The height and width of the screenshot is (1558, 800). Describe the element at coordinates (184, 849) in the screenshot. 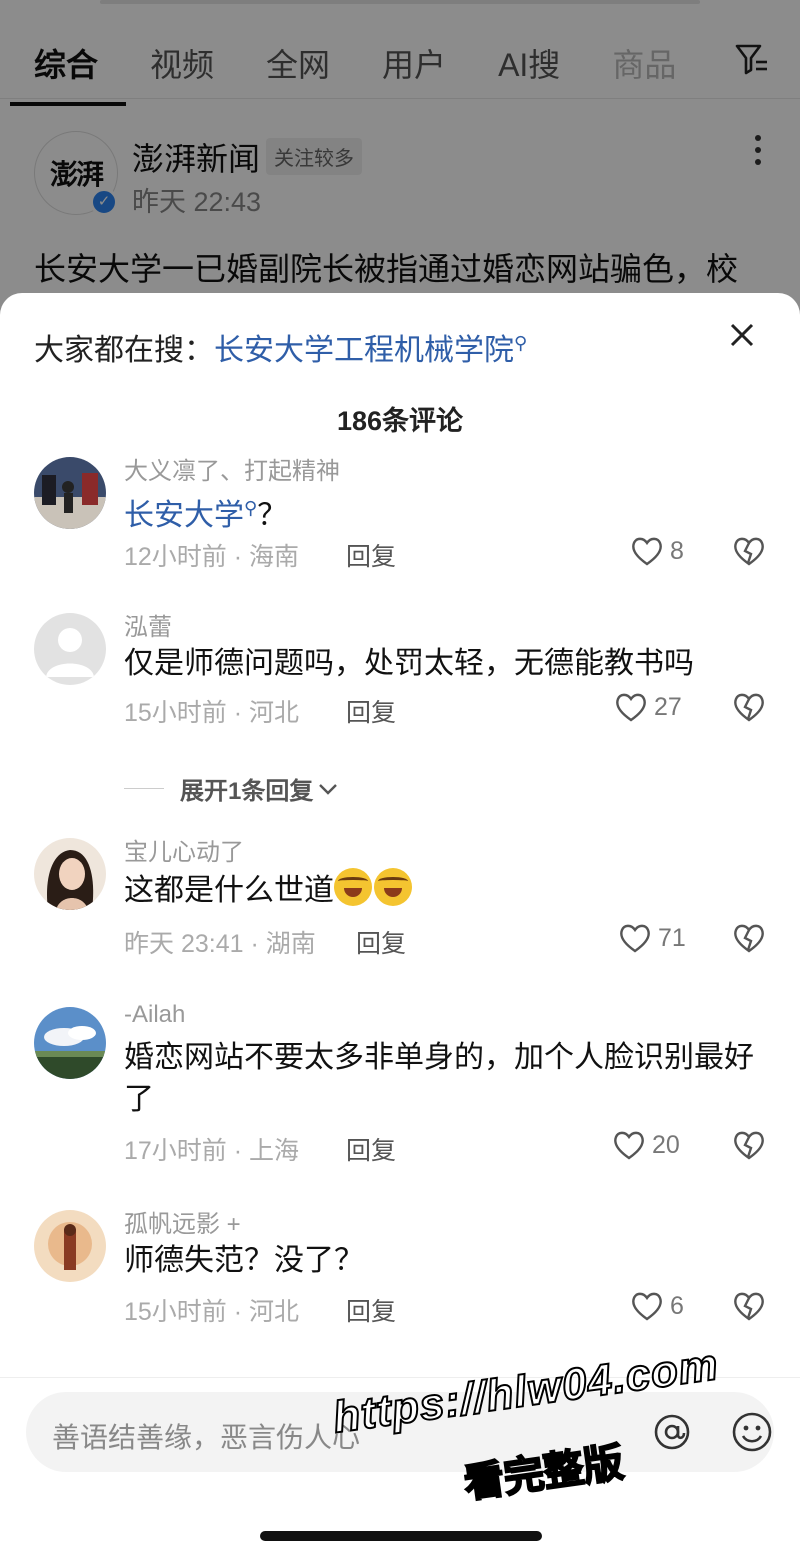

I see `comment-author: 宝儿心动了` at that location.